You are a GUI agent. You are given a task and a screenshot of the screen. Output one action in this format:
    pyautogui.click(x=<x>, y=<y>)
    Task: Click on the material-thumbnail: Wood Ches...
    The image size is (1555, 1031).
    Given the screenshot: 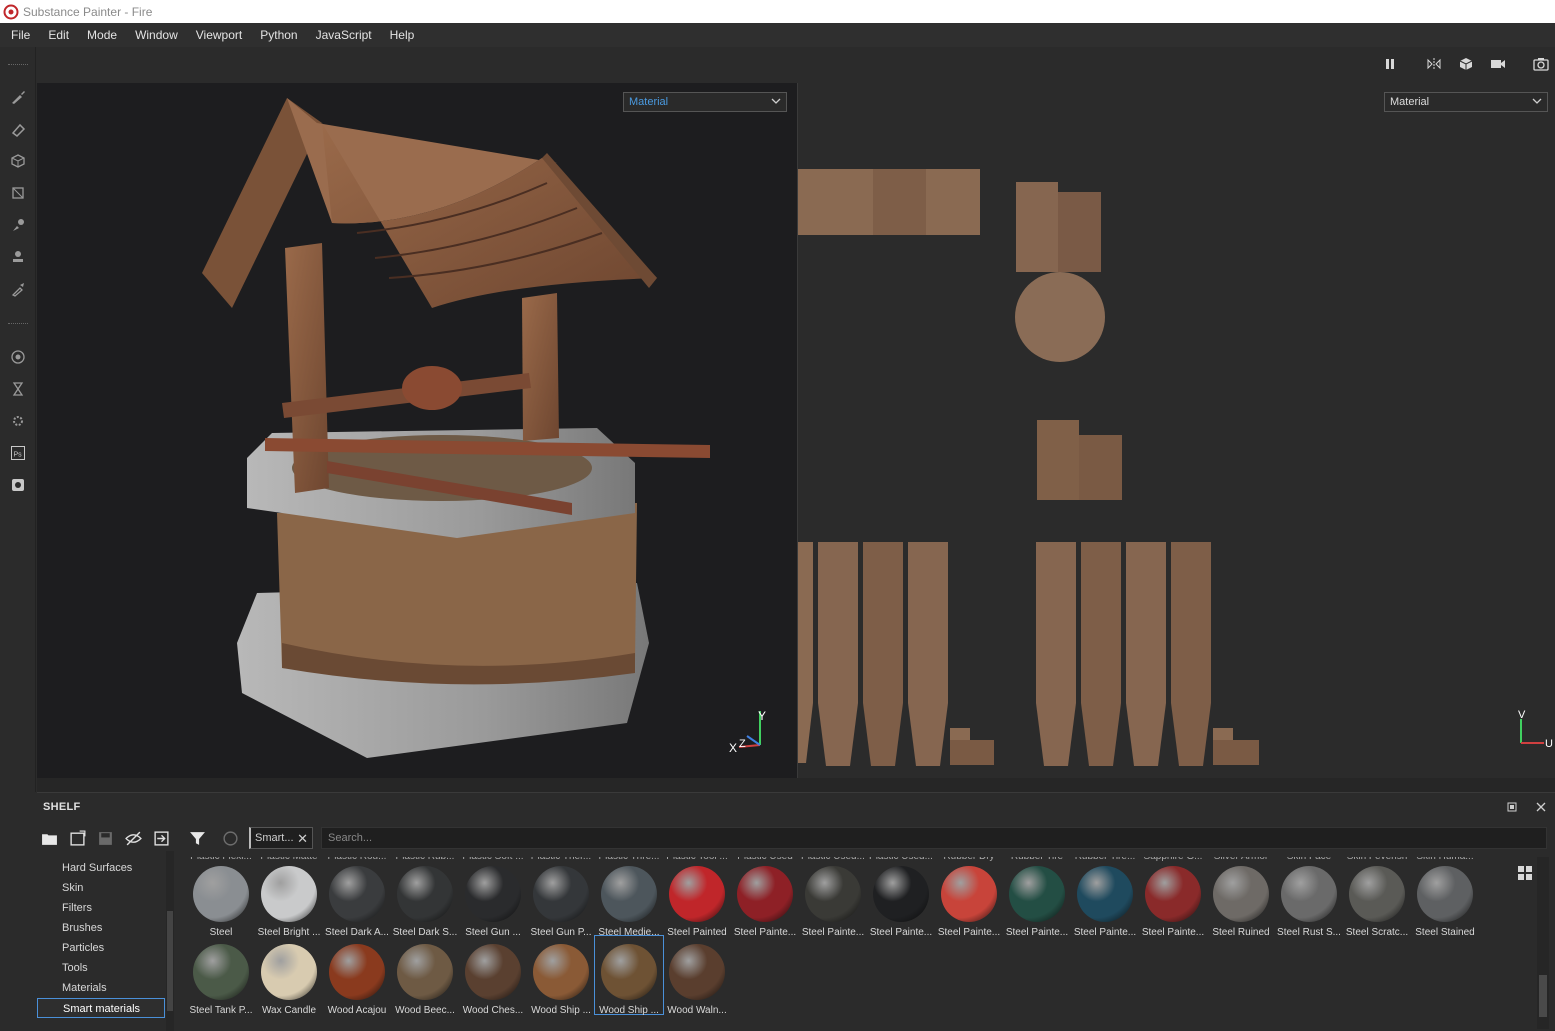 What is the action you would take?
    pyautogui.click(x=493, y=976)
    